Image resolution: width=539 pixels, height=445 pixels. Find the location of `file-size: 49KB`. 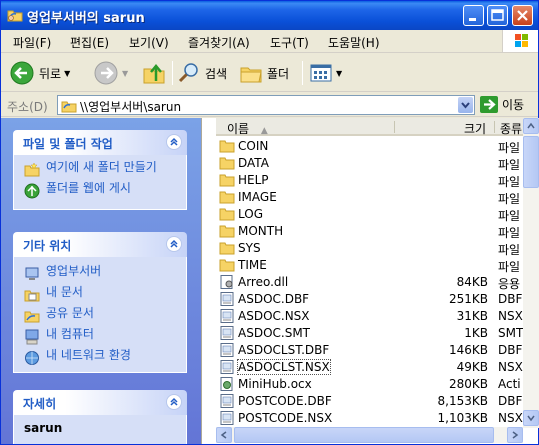

file-size: 49KB is located at coordinates (472, 367).